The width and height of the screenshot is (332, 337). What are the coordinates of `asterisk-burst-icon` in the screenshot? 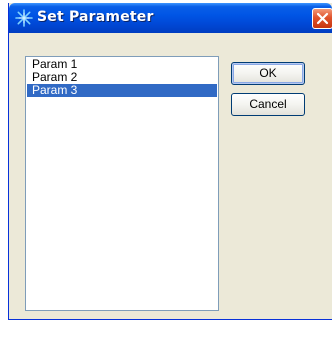 It's located at (24, 18).